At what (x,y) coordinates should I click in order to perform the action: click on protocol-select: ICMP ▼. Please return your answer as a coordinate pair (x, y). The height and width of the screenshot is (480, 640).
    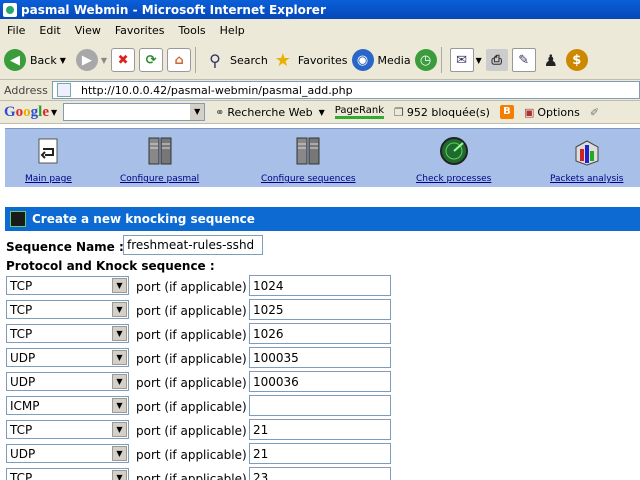
    Looking at the image, I should click on (67, 405).